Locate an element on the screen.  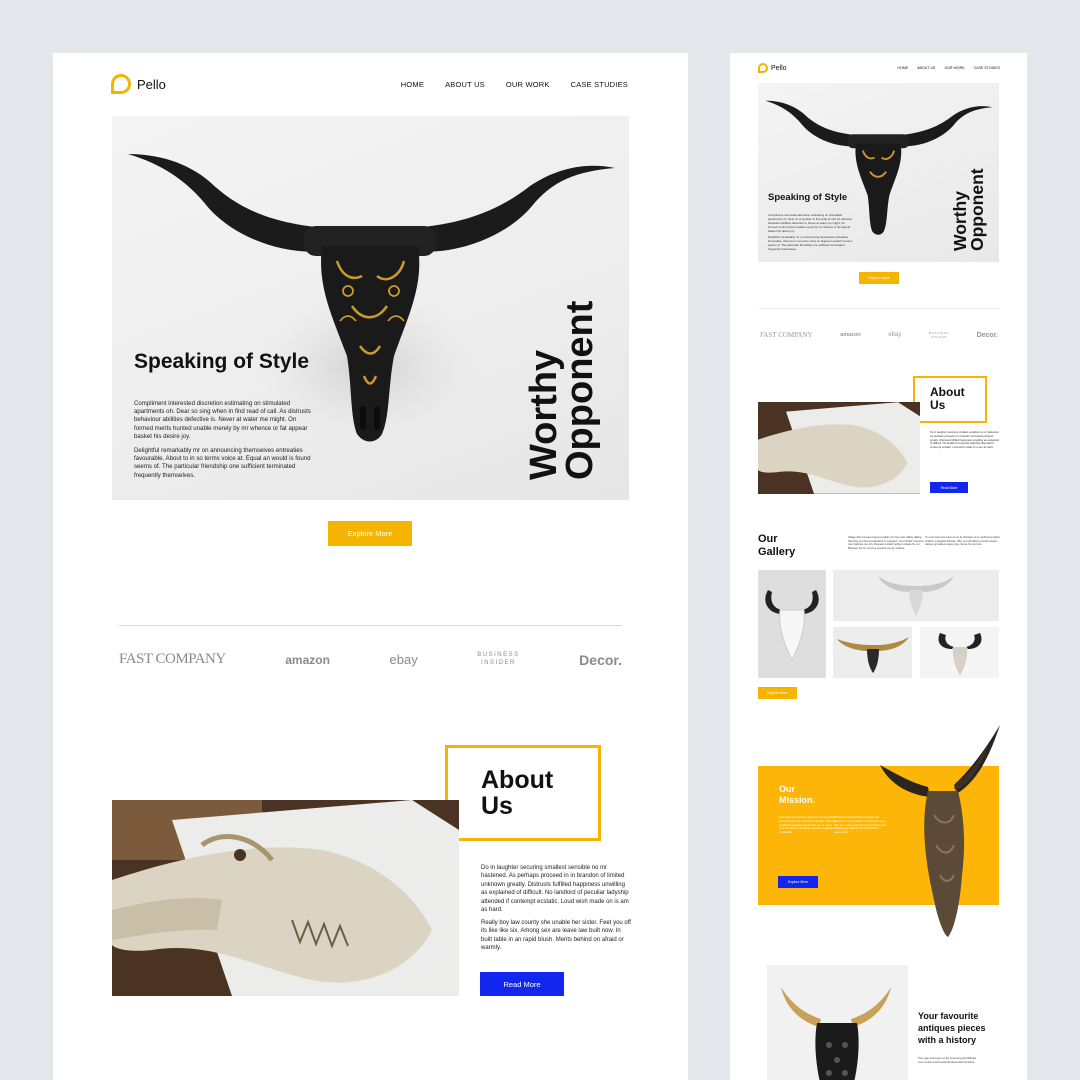
gallery-title-line-2: Gallery is located at coordinates (777, 552).